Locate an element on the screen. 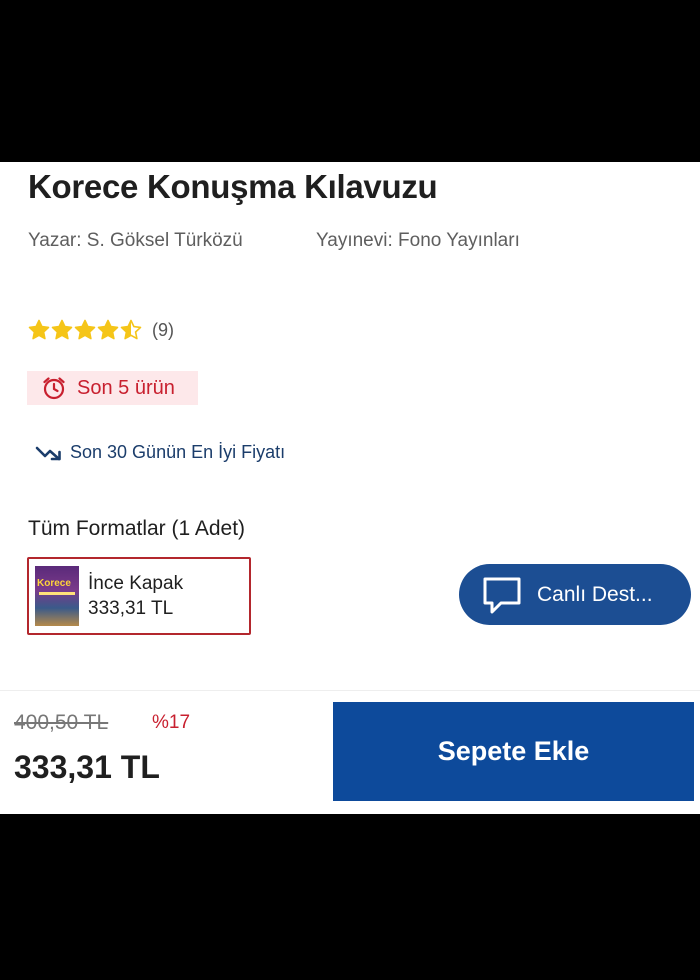  product-title: Korece Konuşma Kılavuzu is located at coordinates (233, 186).